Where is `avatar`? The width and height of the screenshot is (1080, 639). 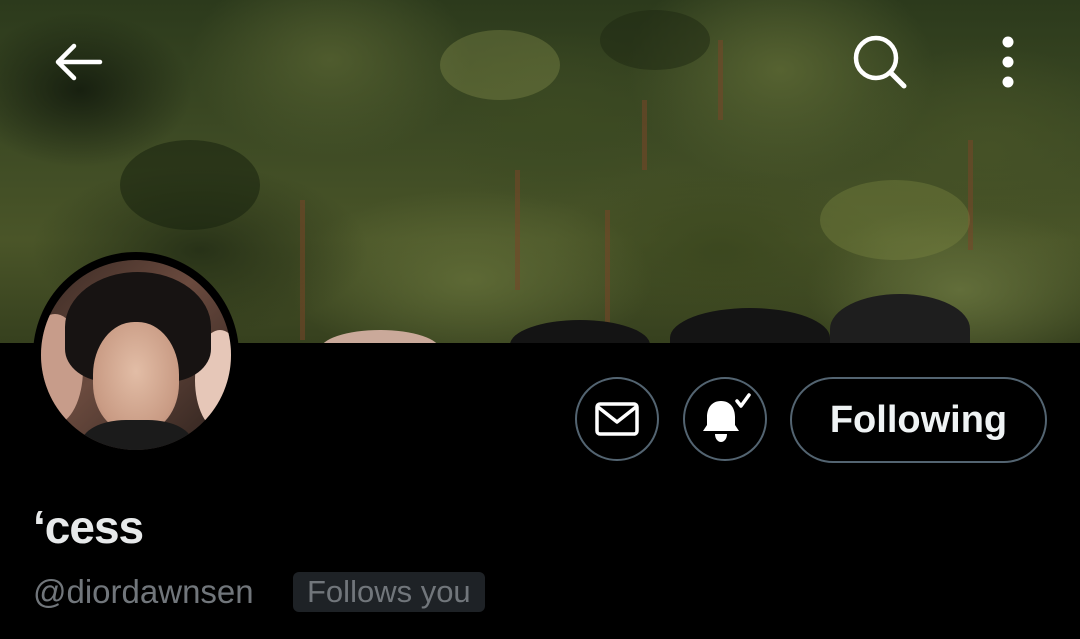 avatar is located at coordinates (136, 355).